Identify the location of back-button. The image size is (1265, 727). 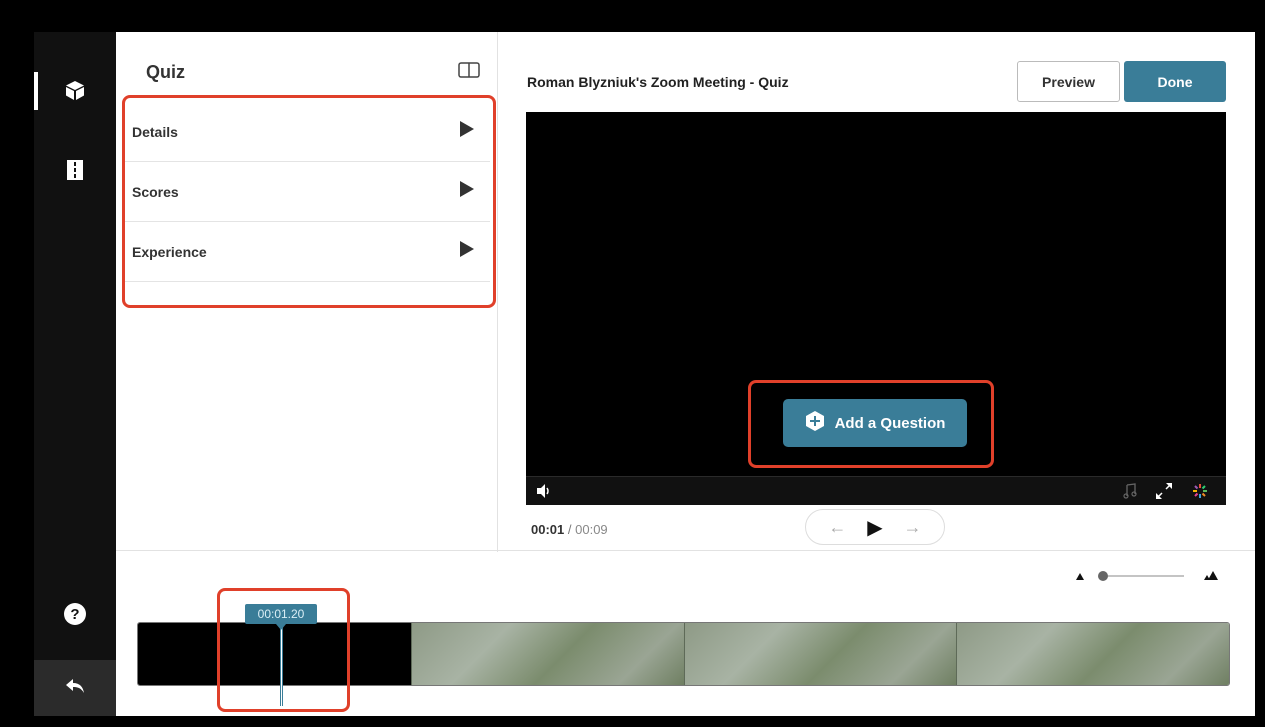
(75, 688).